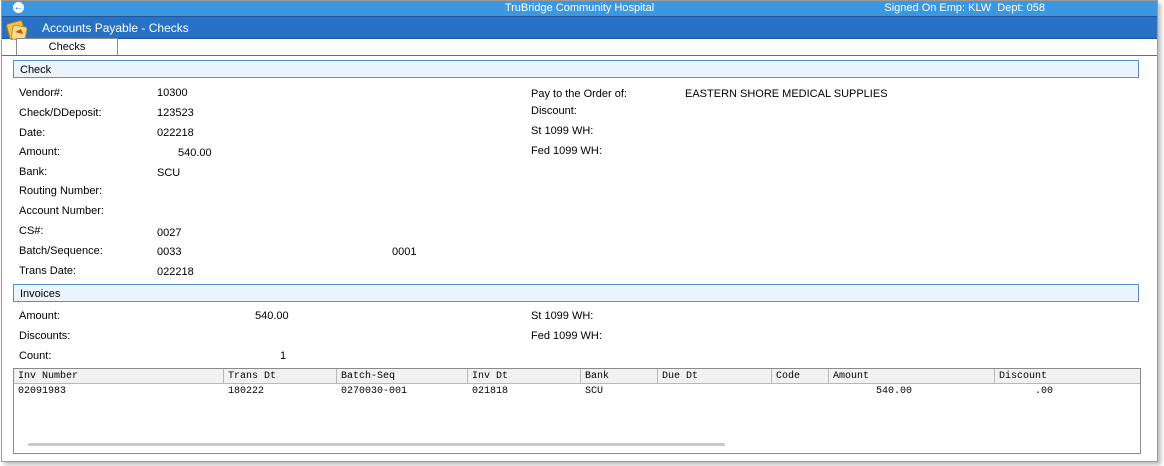  I want to click on invoice-fed-1099-label: Fed 1099 WH:, so click(566, 336).